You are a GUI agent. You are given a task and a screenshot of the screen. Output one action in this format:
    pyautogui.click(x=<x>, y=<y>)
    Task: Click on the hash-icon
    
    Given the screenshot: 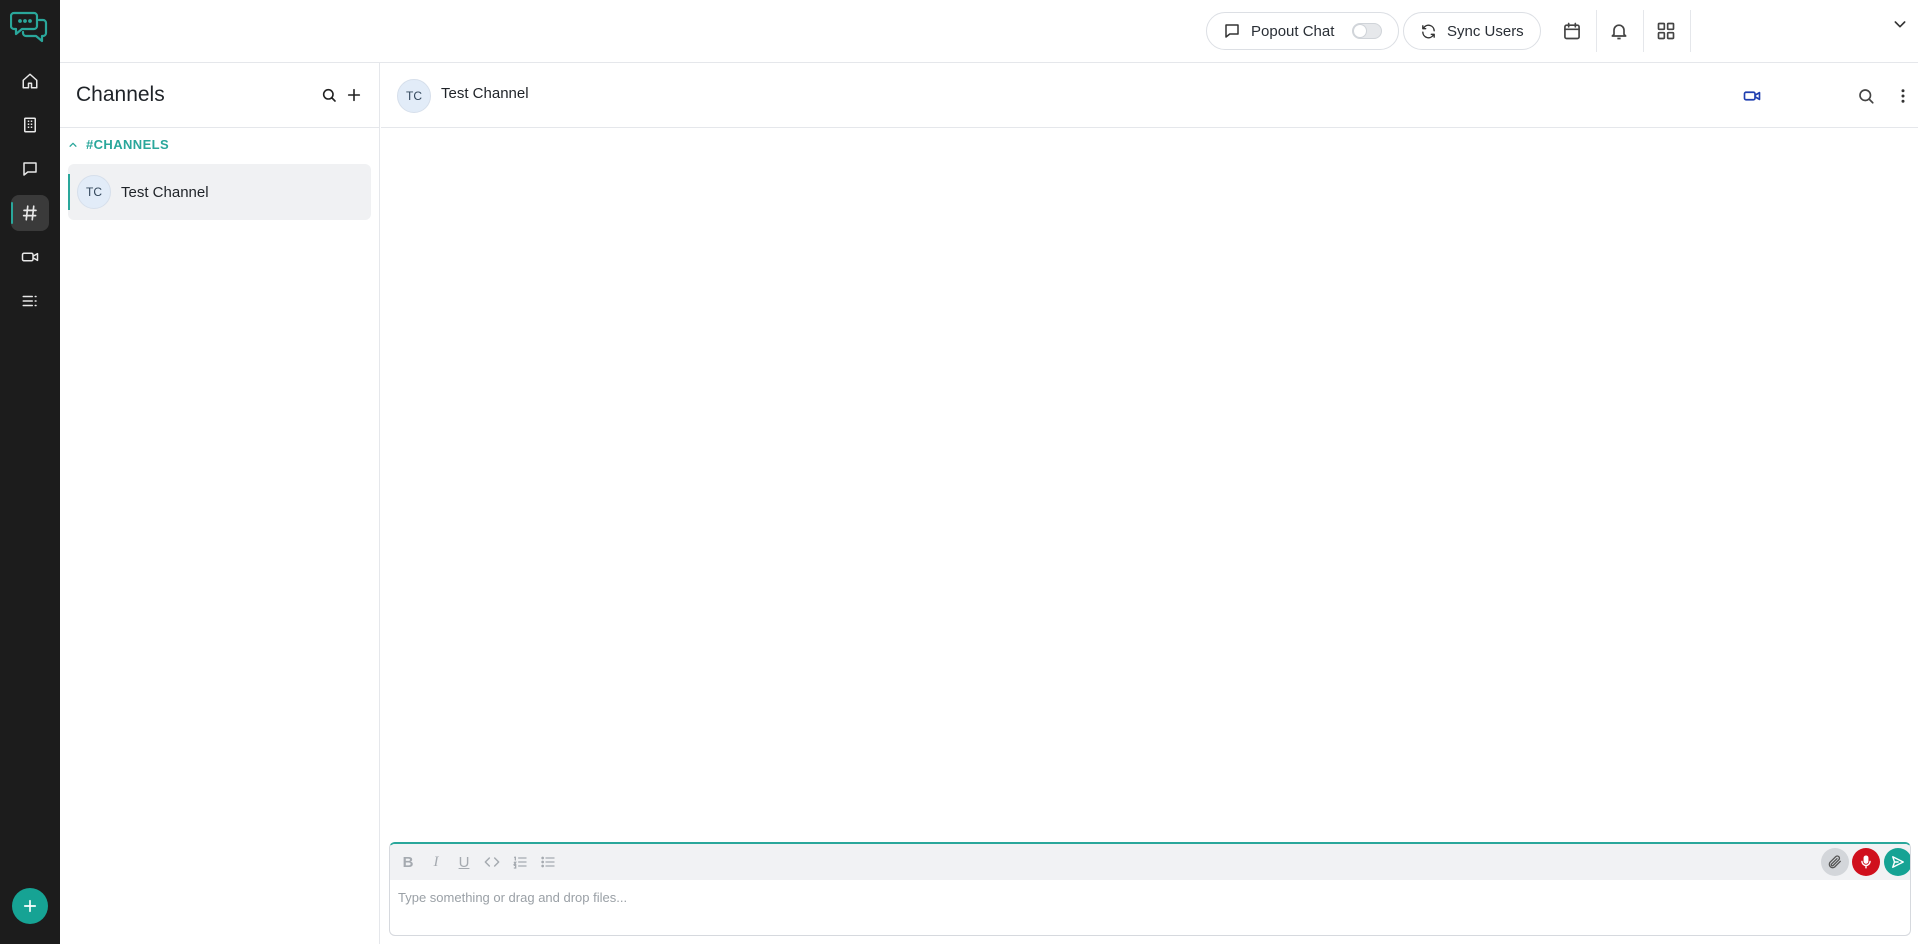 What is the action you would take?
    pyautogui.click(x=30, y=213)
    